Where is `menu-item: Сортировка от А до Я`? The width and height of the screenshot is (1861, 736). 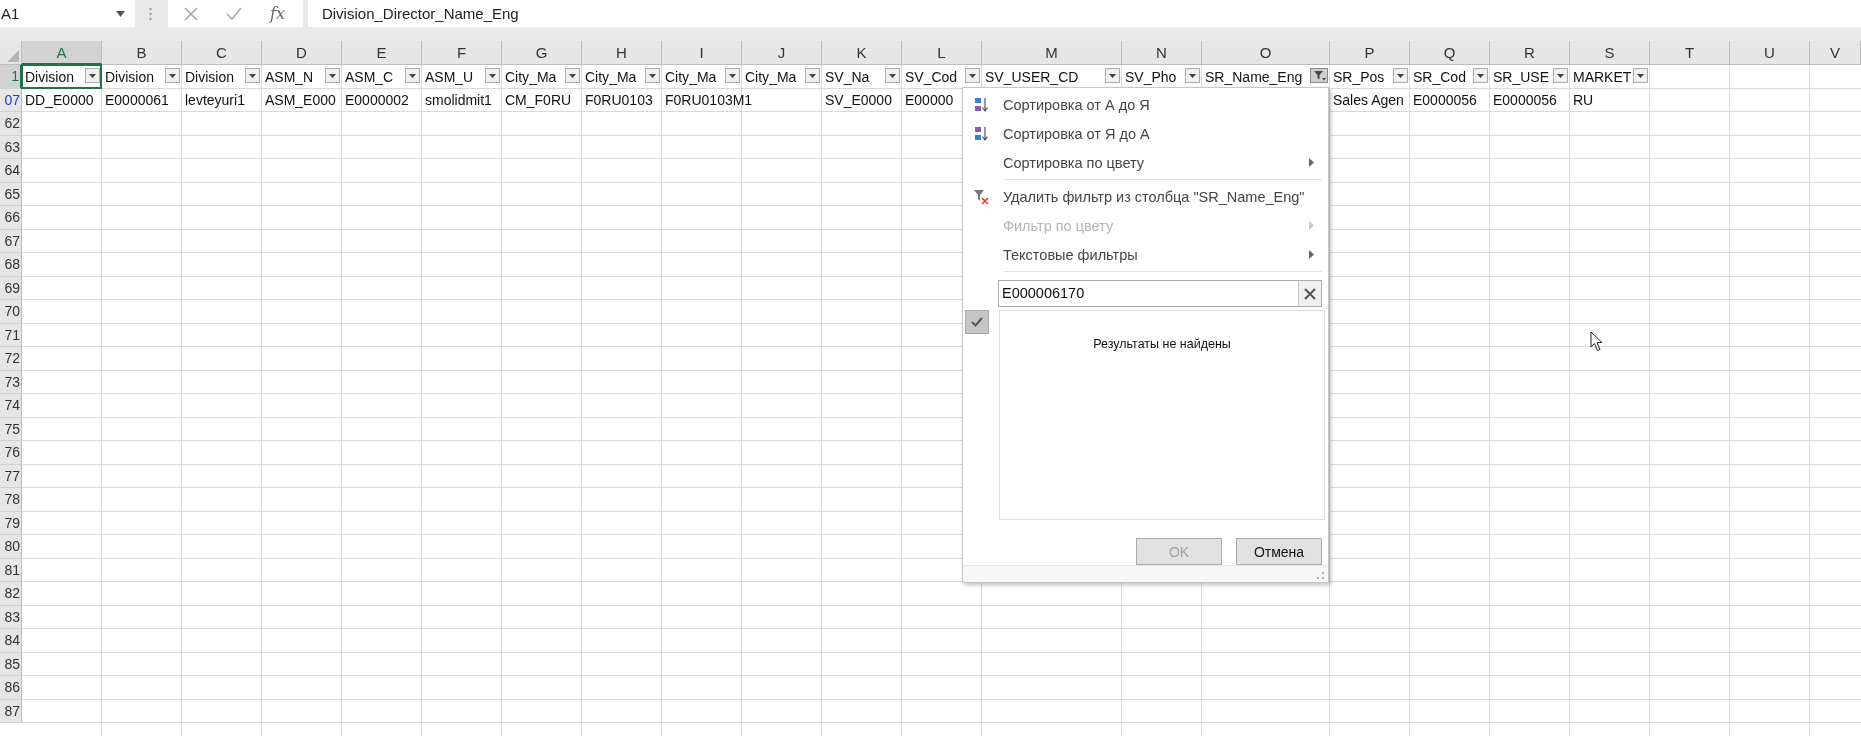
menu-item: Сортировка от А до Я is located at coordinates (1145, 105).